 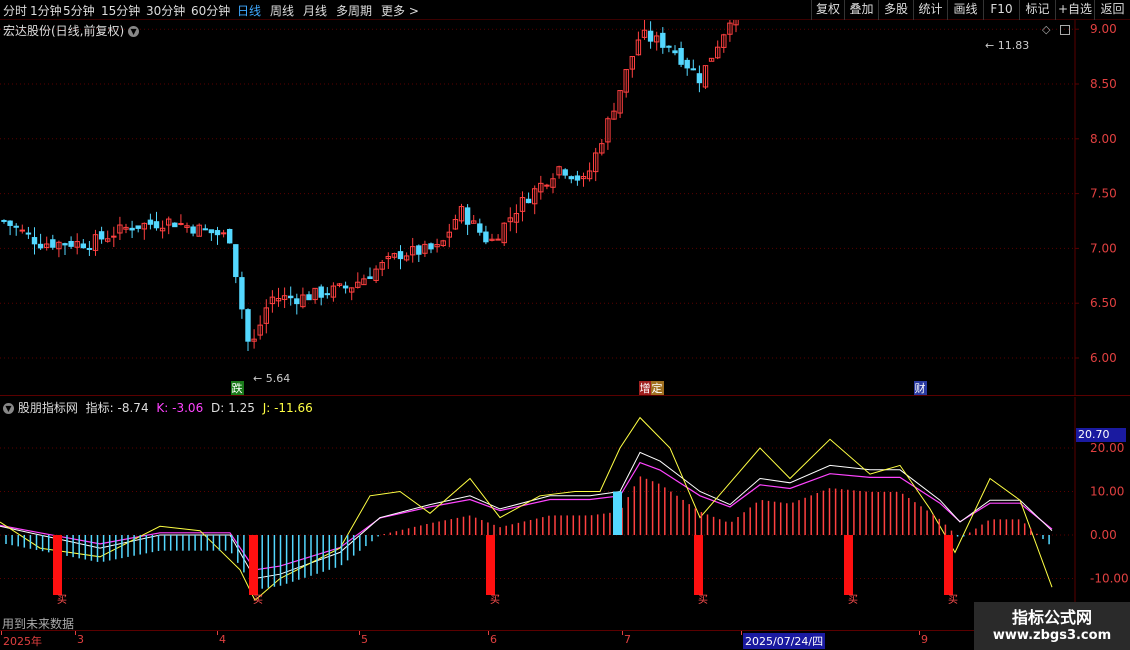 I want to click on period-tab: 5分钟, so click(x=79, y=10).